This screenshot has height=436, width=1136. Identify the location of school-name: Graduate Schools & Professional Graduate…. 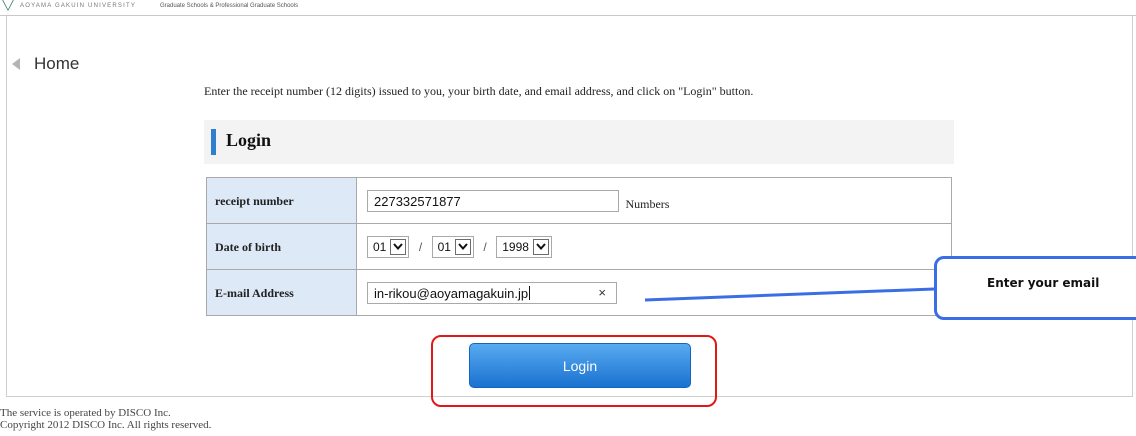
(229, 6).